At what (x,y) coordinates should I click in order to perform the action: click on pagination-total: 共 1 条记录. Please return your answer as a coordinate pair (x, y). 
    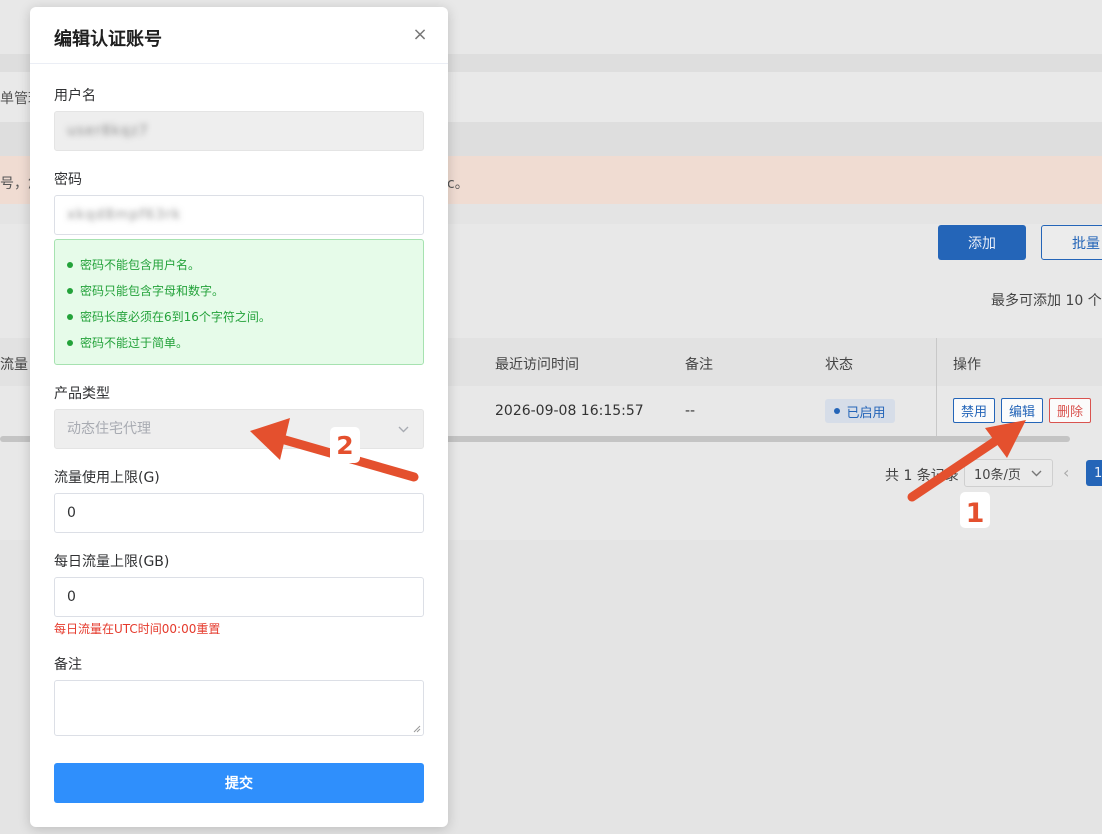
    Looking at the image, I should click on (922, 476).